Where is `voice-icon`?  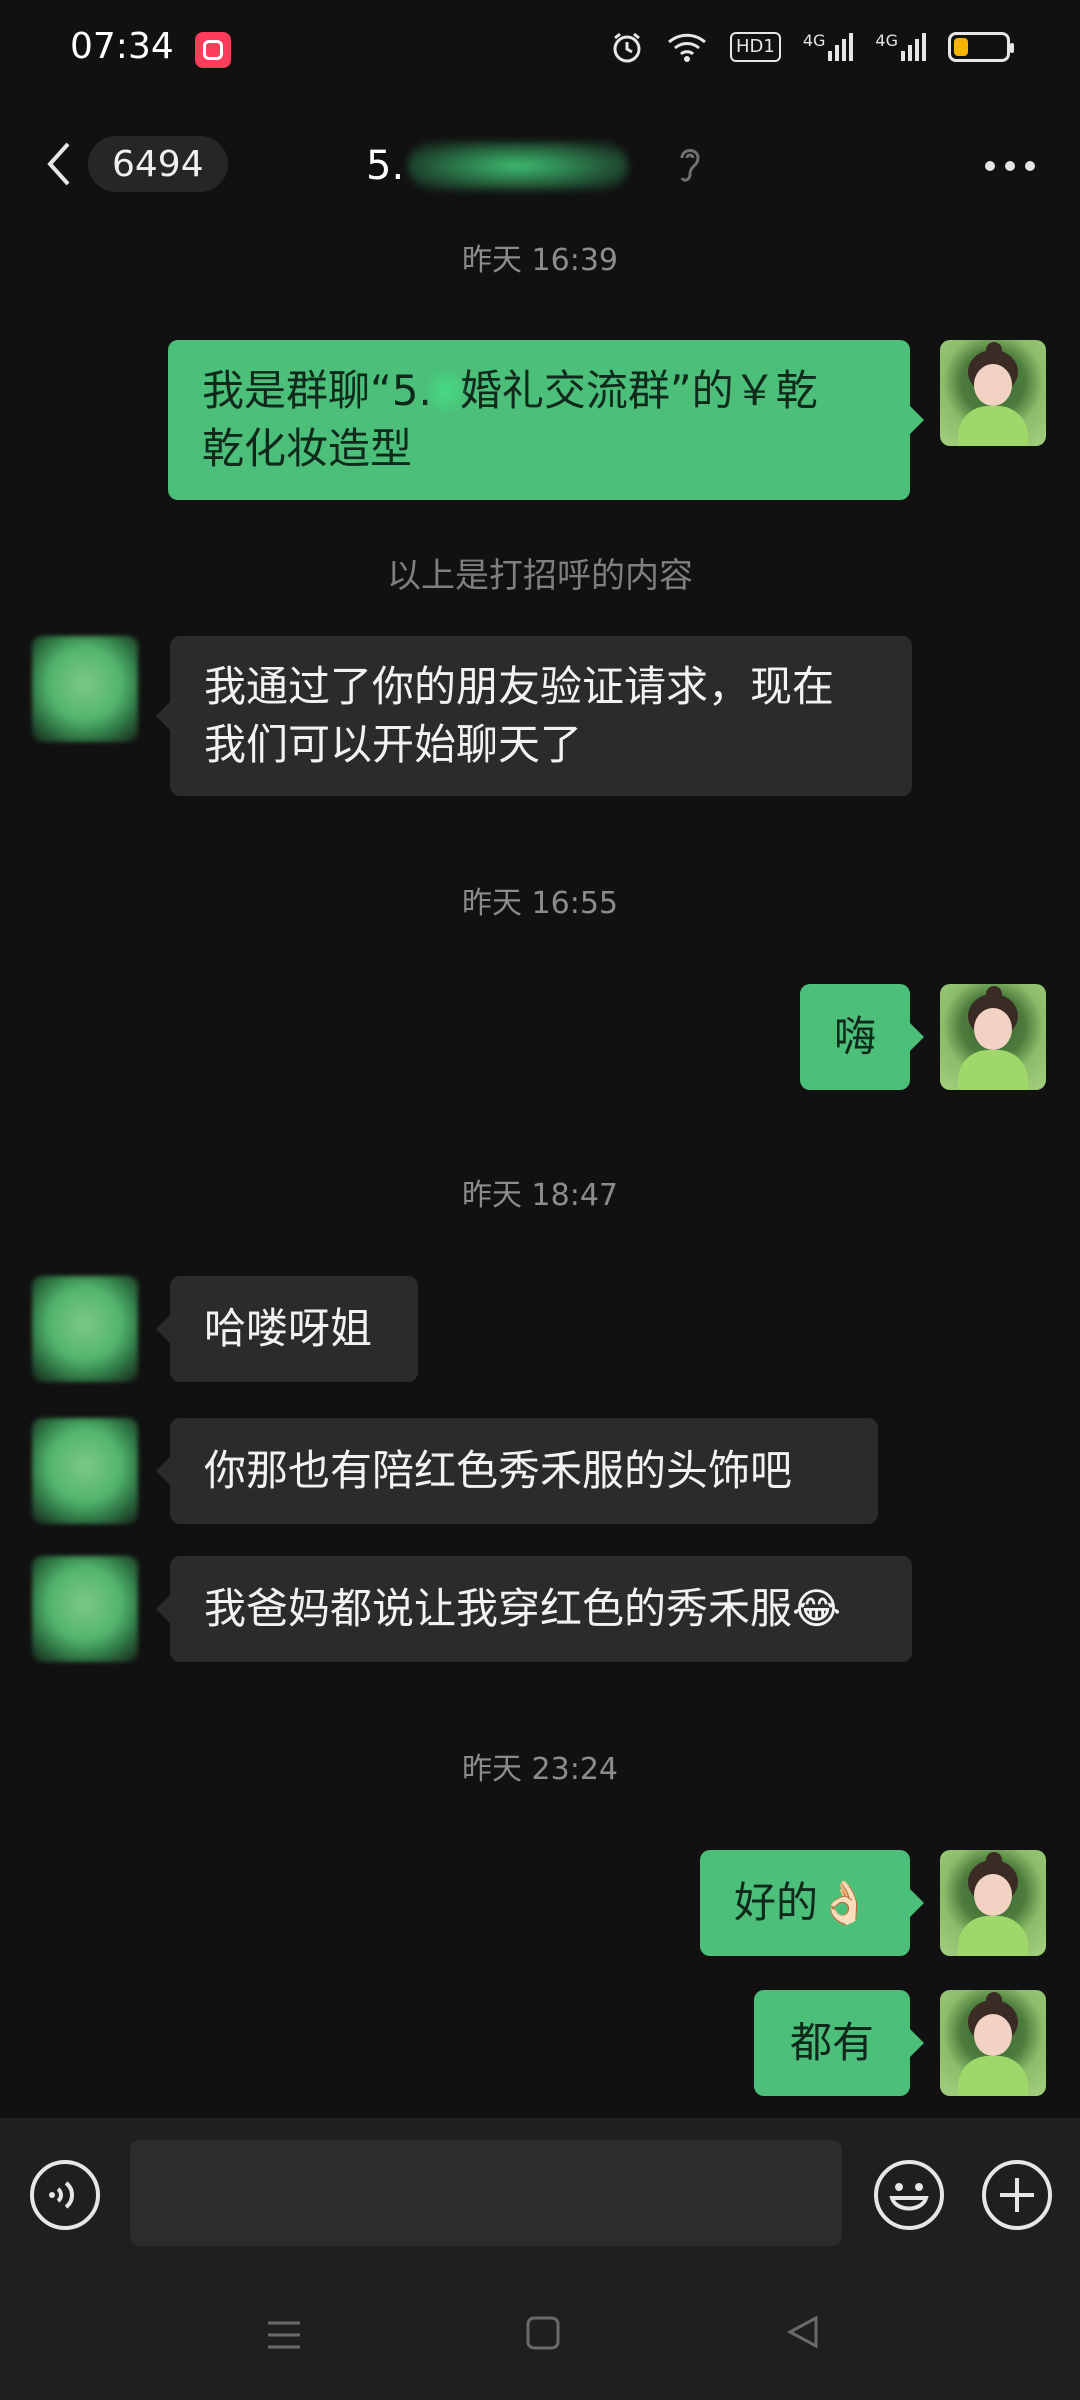
voice-icon is located at coordinates (65, 2195).